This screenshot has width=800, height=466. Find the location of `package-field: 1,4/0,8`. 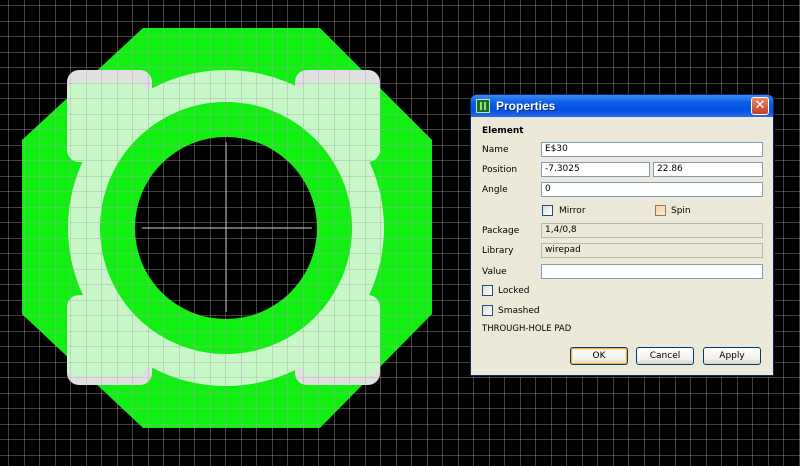

package-field: 1,4/0,8 is located at coordinates (652, 230).